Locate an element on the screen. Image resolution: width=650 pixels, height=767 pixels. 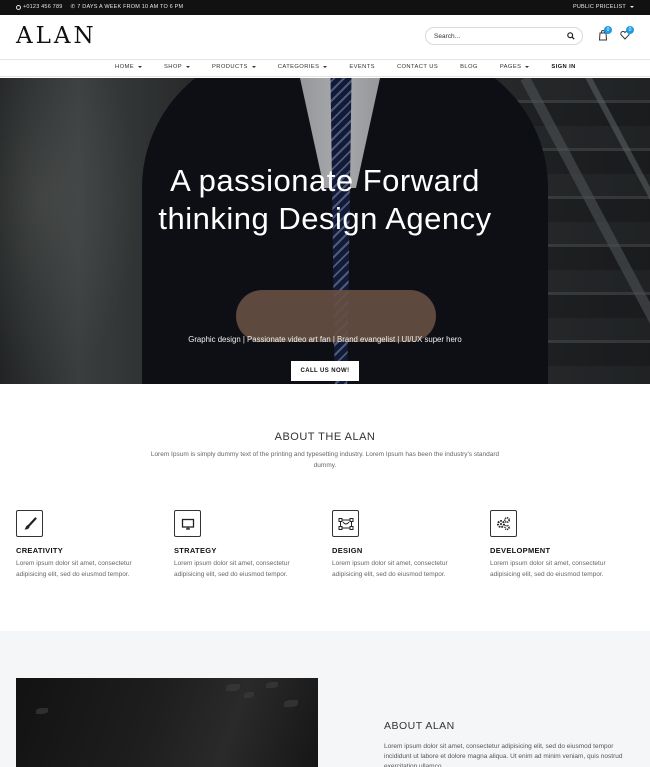
gears-icon is located at coordinates (504, 523).